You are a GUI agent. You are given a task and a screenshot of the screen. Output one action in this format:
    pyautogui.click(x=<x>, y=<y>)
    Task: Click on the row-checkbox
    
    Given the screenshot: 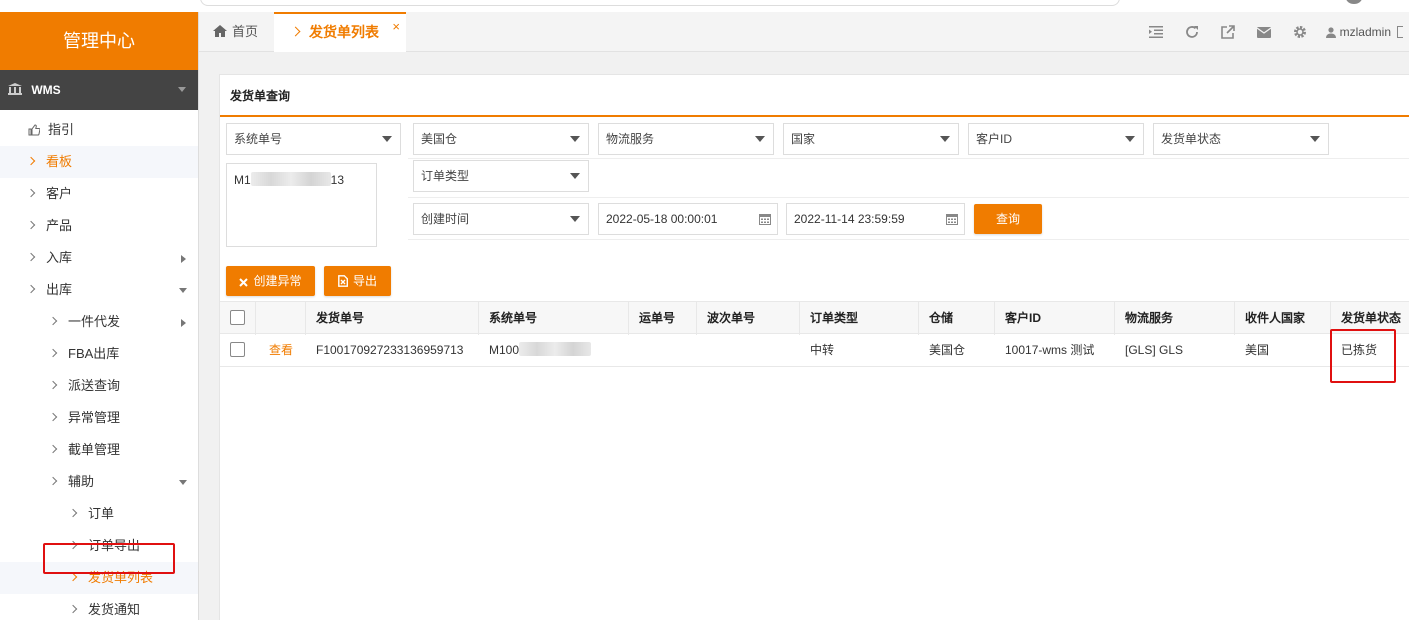 What is the action you would take?
    pyautogui.click(x=237, y=349)
    